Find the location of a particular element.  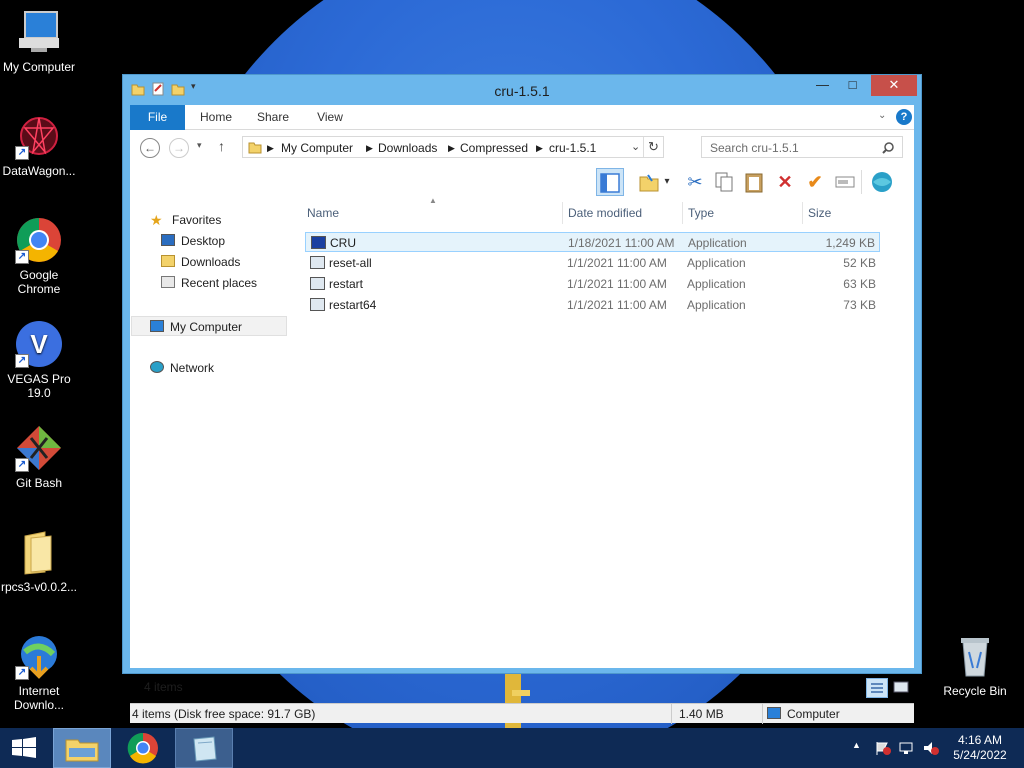

window-title: cru-1.5.1 is located at coordinates (522, 91).